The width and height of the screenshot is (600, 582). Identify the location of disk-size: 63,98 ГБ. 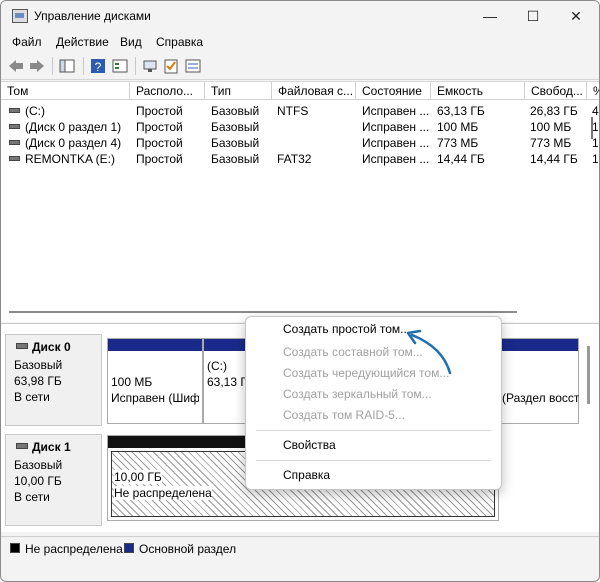
(38, 381).